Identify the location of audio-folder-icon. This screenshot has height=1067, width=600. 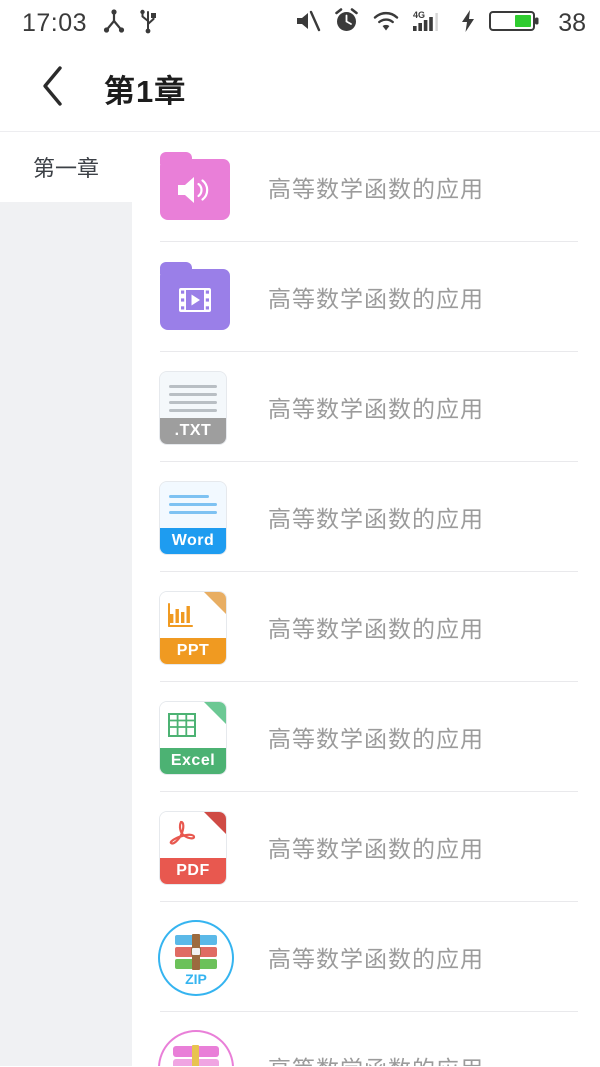
(195, 187).